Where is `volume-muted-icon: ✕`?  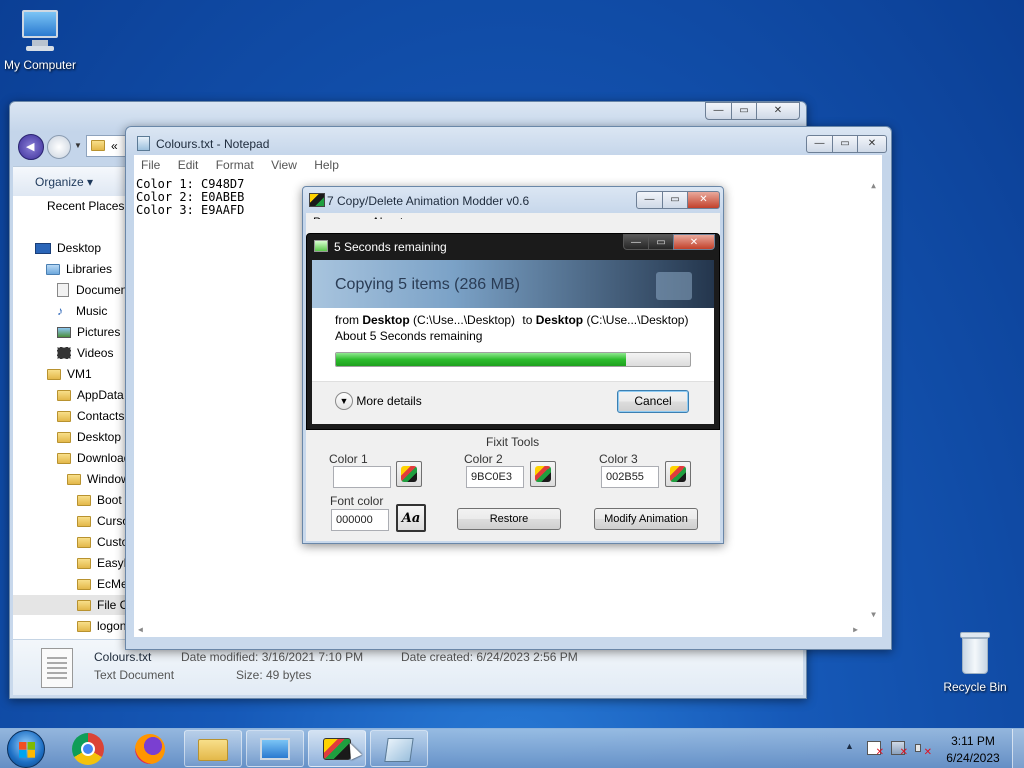 volume-muted-icon: ✕ is located at coordinates (923, 749).